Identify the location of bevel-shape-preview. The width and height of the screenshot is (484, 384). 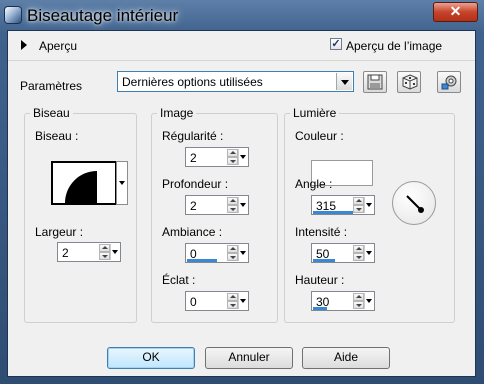
(84, 183).